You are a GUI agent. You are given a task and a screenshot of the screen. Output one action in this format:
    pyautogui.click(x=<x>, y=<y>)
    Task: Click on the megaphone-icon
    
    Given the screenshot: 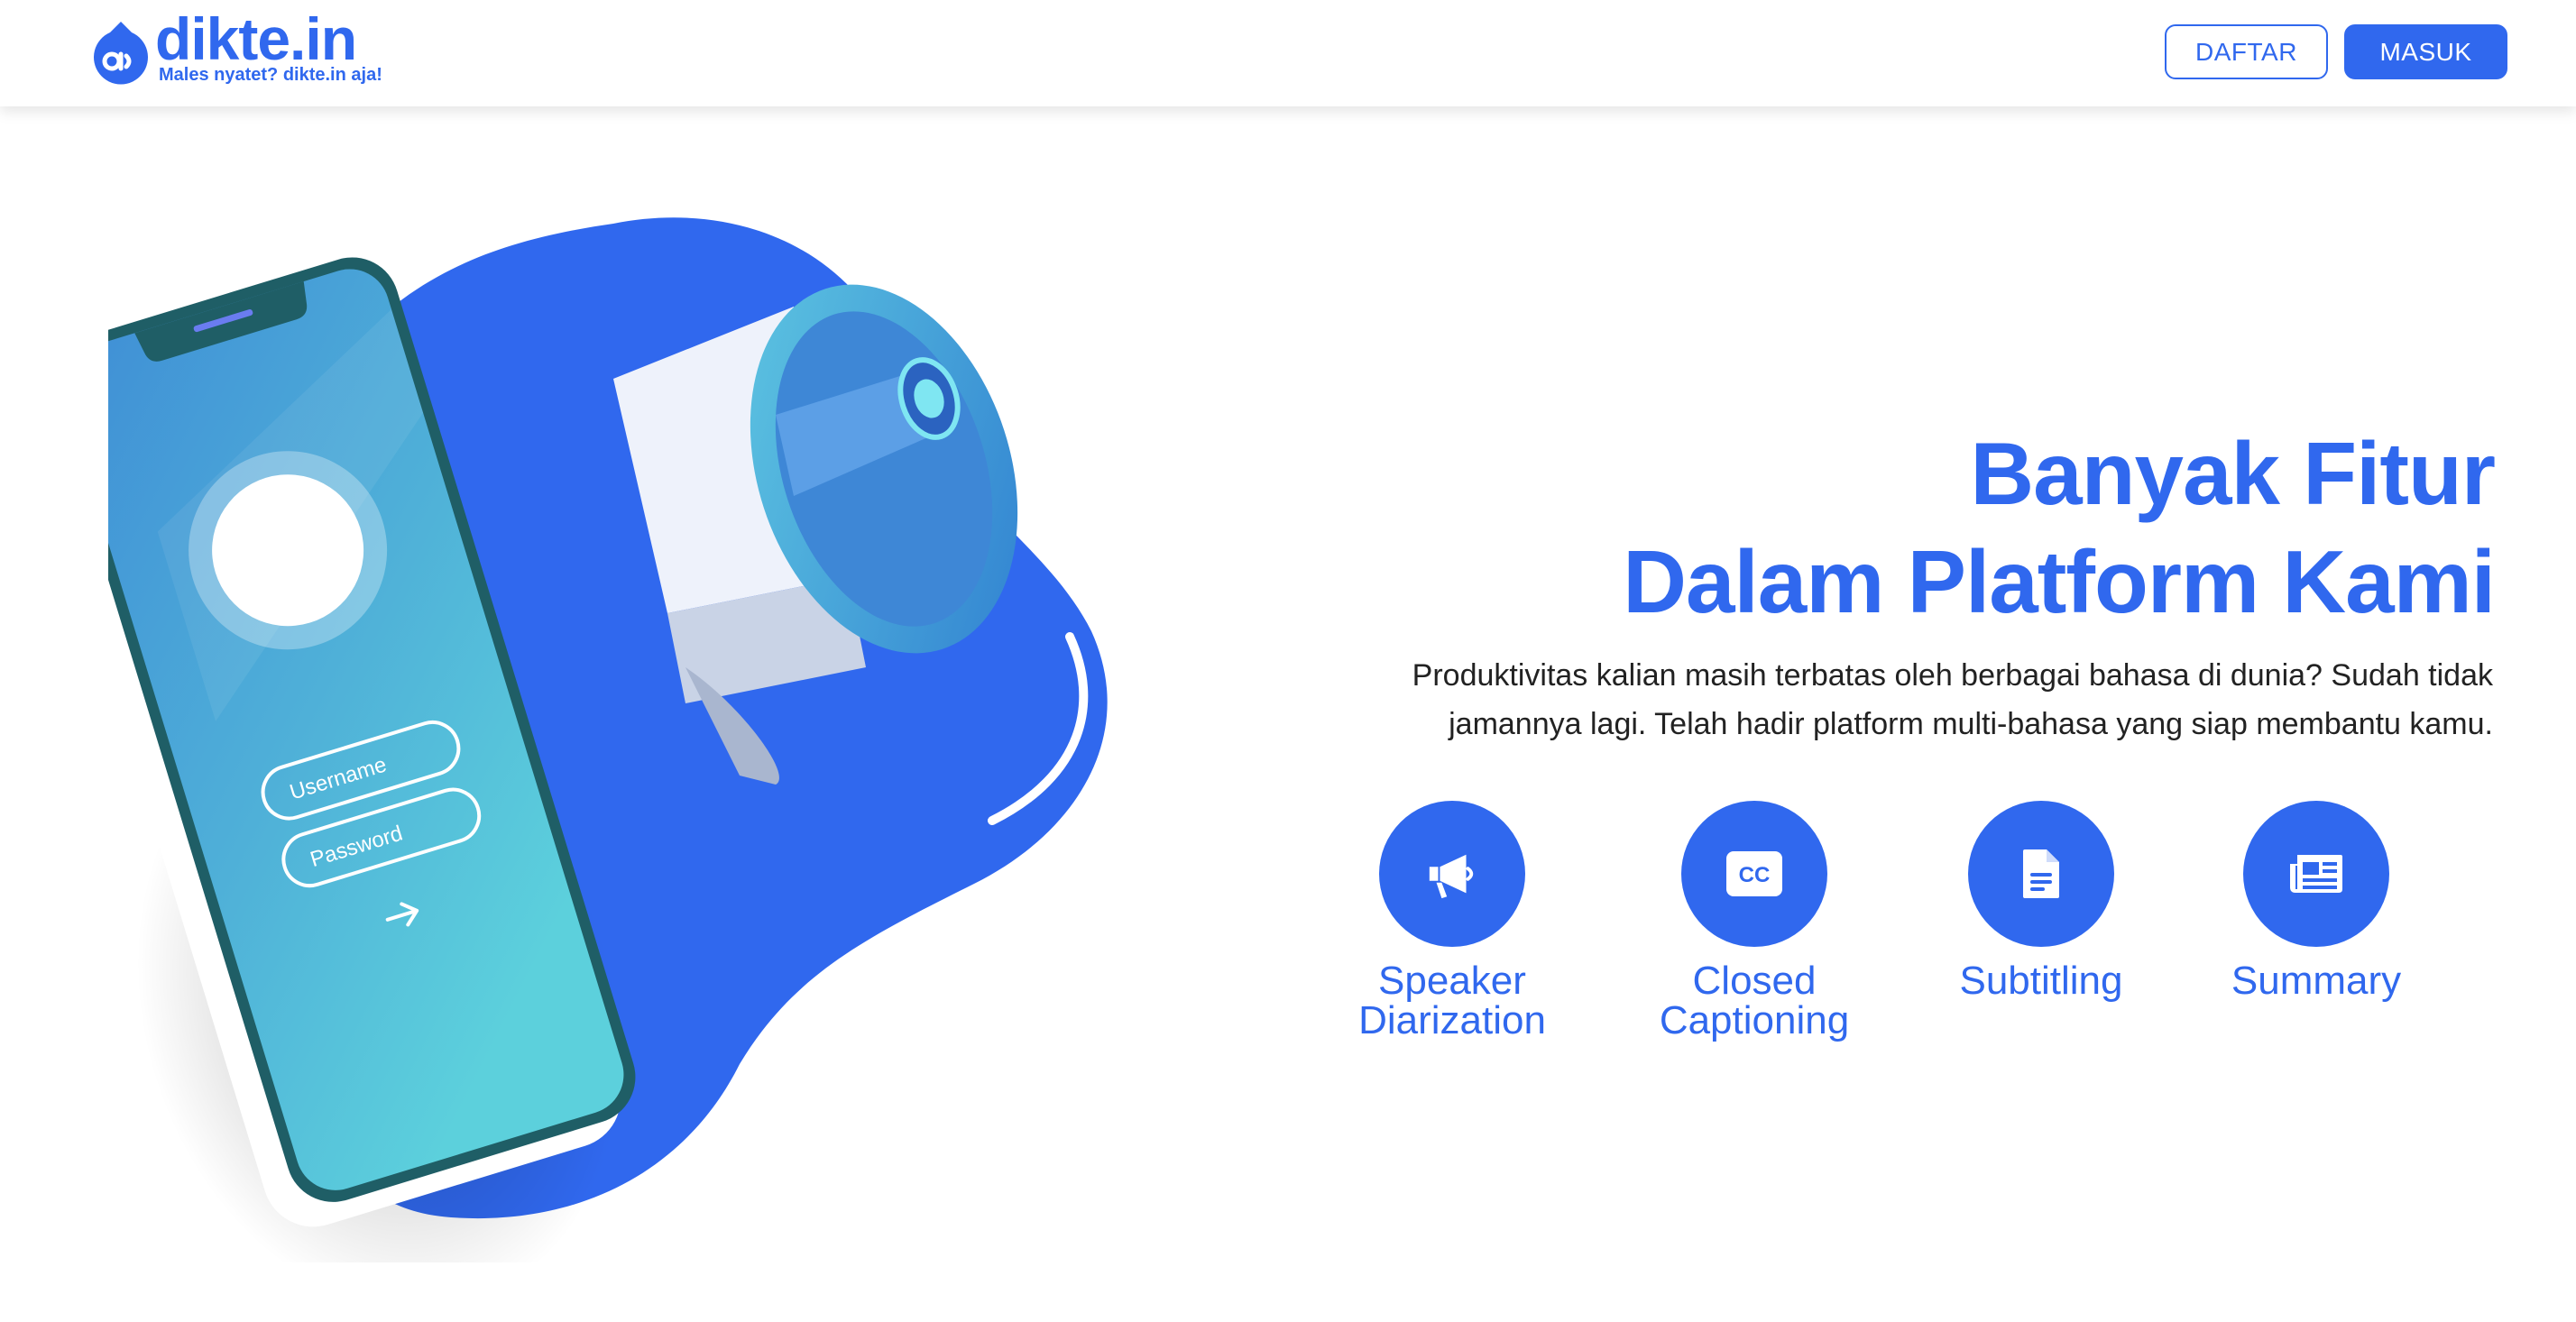 What is the action you would take?
    pyautogui.click(x=1451, y=876)
    